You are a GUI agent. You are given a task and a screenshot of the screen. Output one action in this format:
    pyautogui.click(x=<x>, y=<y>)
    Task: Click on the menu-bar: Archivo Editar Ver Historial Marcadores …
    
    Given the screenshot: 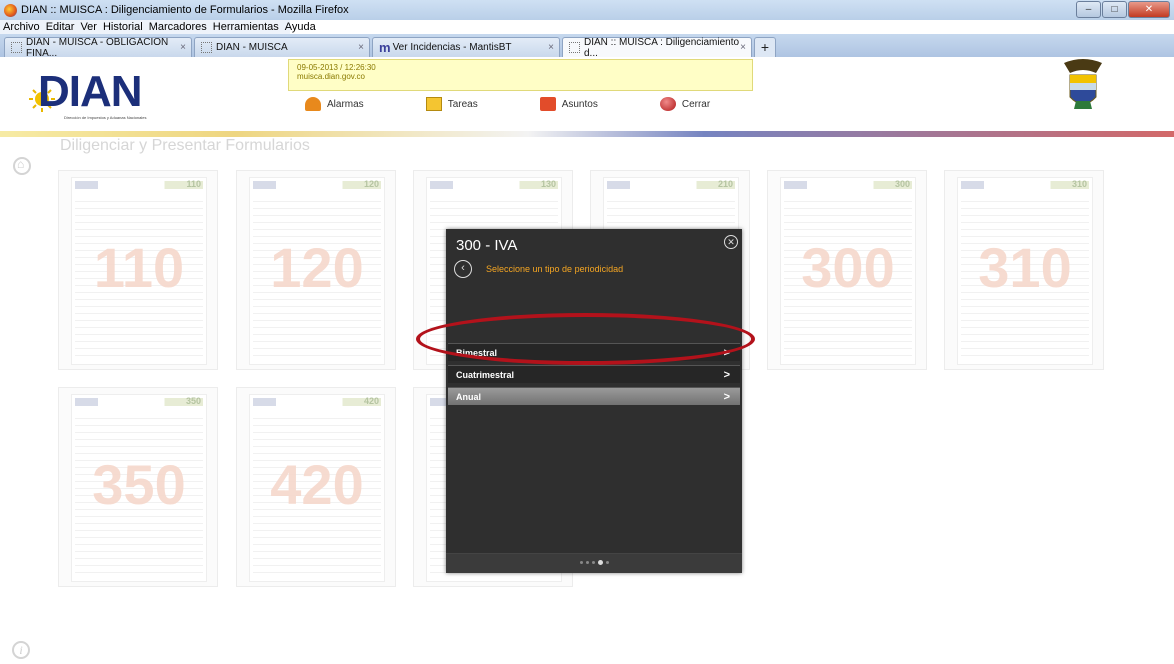 What is the action you would take?
    pyautogui.click(x=158, y=27)
    